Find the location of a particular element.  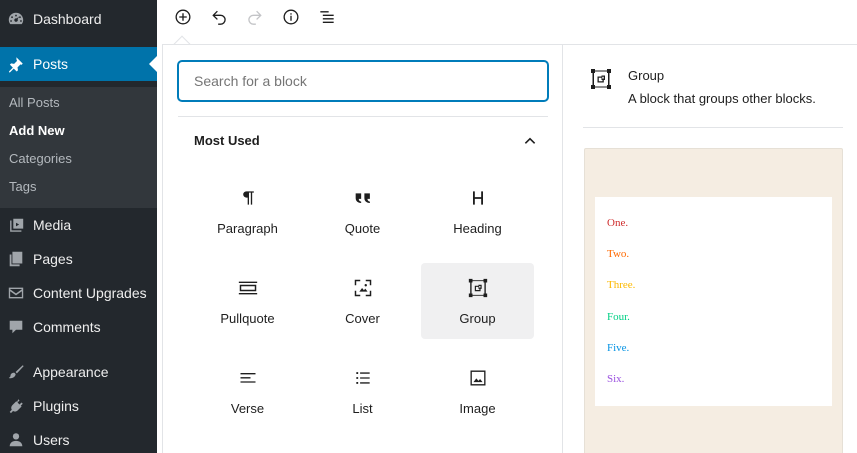

undo-icon is located at coordinates (219, 19).